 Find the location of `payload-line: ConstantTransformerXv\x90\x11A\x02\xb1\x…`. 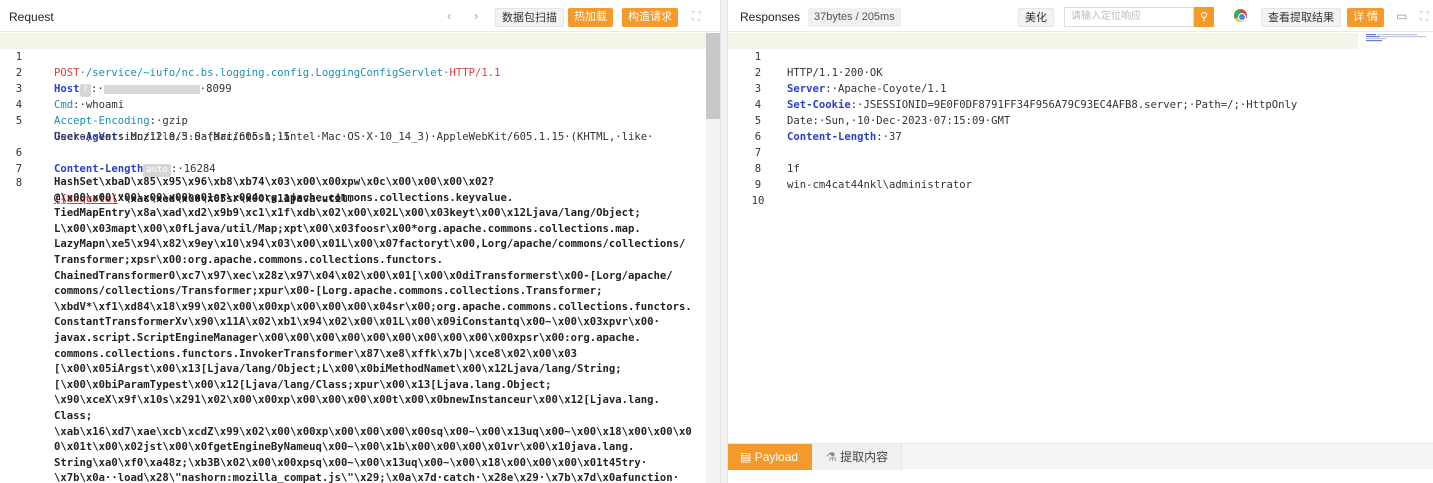

payload-line: ConstantTransformerXv\x90\x11A\x02\xb1\x… is located at coordinates (357, 322).